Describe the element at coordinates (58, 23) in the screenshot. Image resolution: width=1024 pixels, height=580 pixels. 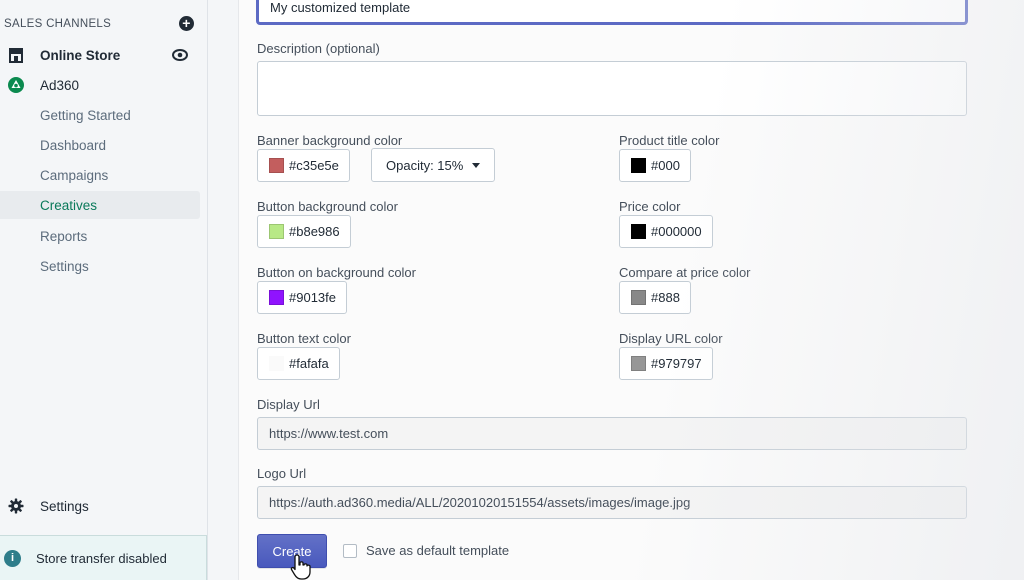
I see `sales-channels-title: SALES CHANNELS` at that location.